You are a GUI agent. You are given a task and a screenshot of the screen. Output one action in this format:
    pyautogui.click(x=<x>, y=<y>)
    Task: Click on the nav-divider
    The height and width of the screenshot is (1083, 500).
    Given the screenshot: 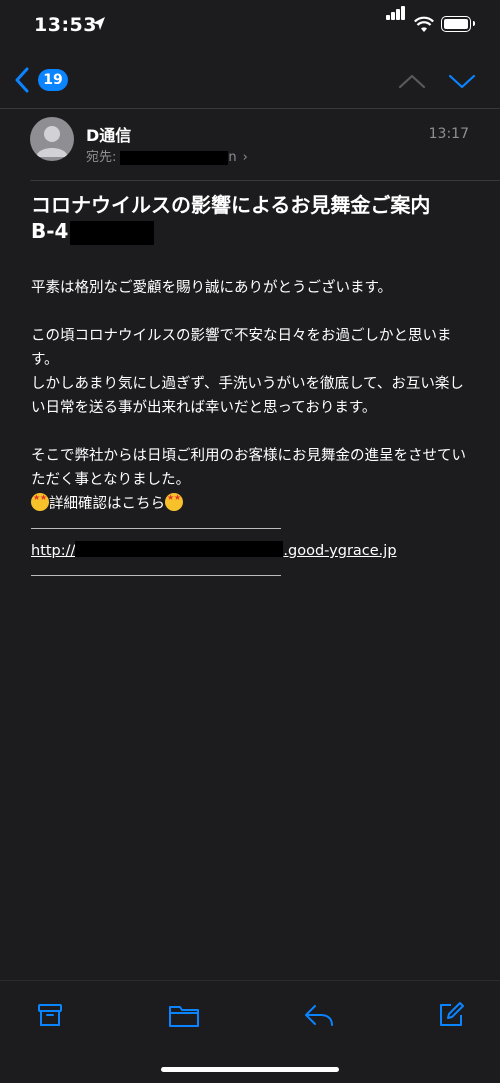 What is the action you would take?
    pyautogui.click(x=250, y=108)
    